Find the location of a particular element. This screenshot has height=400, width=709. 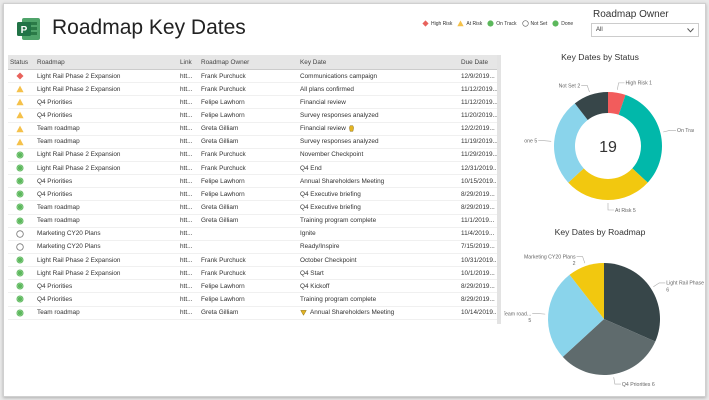

status-chart-title: Key Dates by Status is located at coordinates (600, 57).